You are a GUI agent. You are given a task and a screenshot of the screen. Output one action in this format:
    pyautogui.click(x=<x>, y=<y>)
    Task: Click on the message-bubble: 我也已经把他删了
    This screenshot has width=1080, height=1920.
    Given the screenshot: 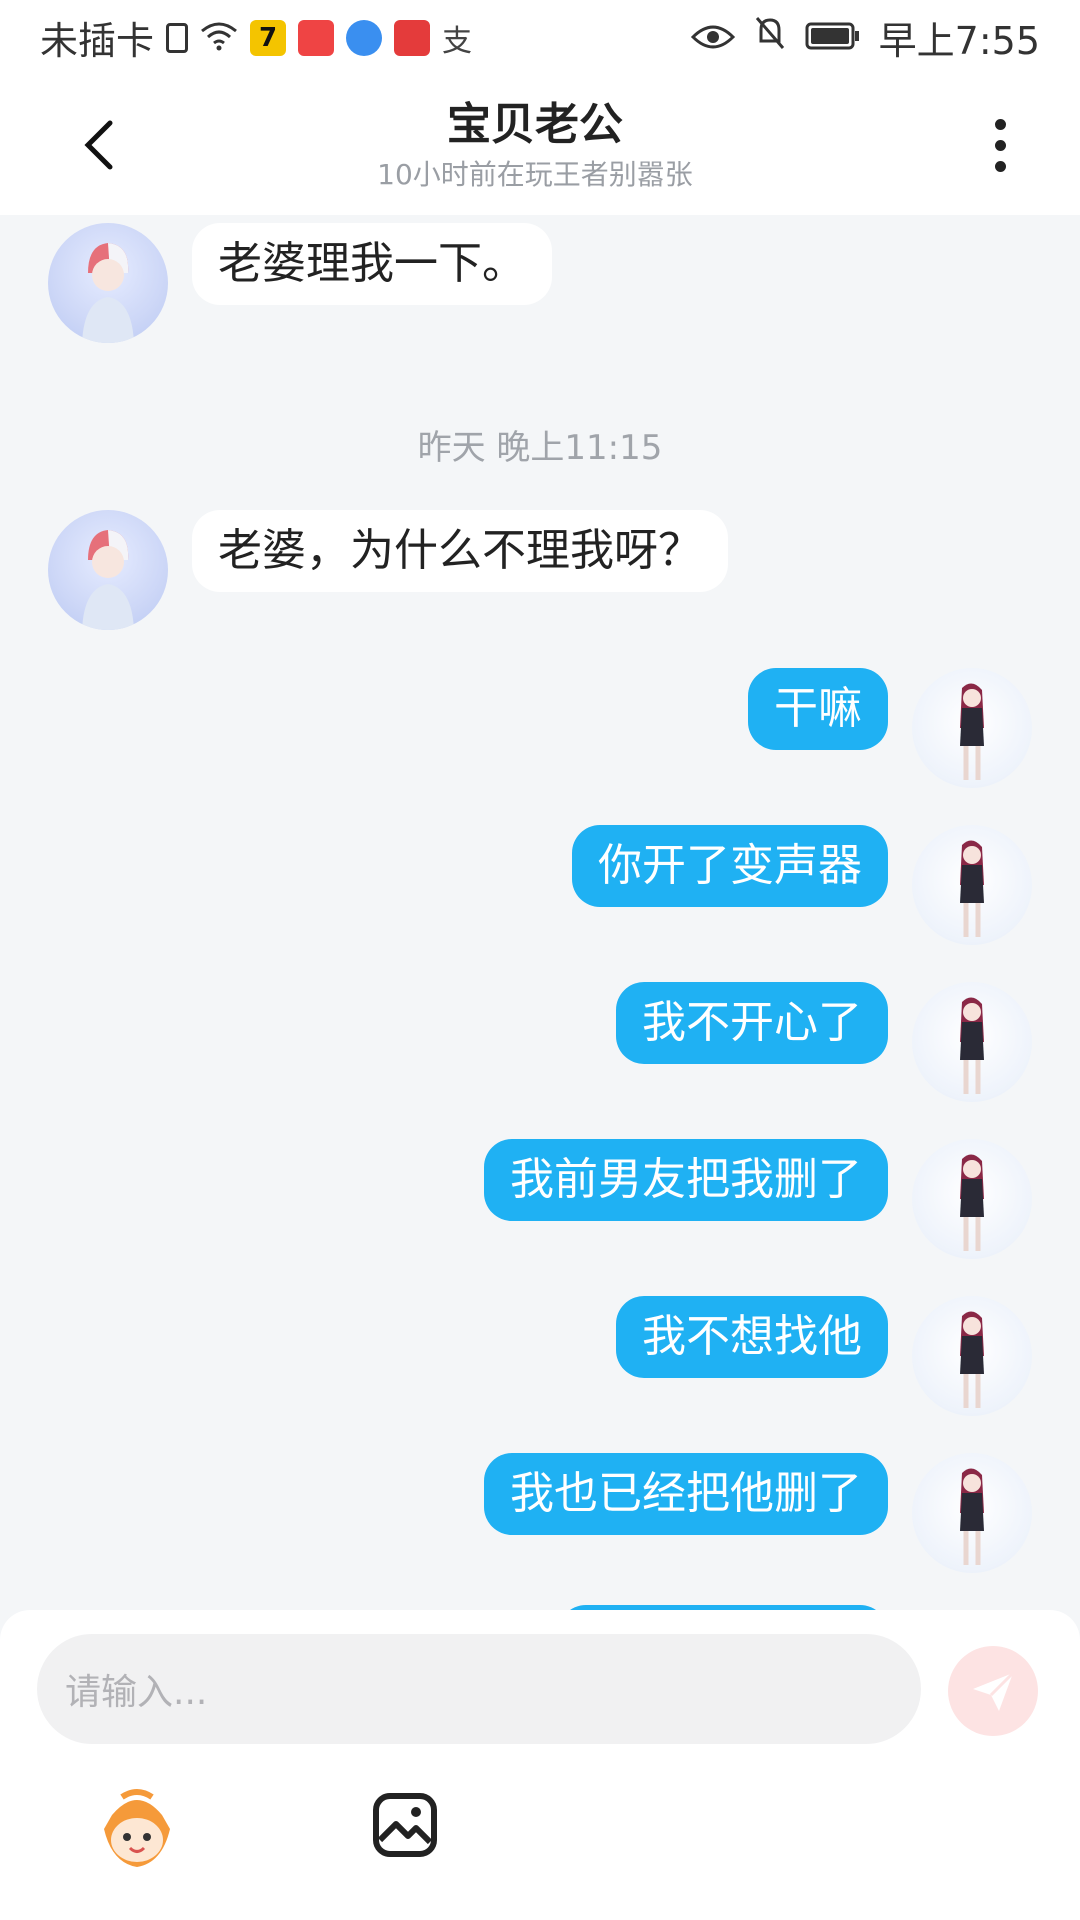 What is the action you would take?
    pyautogui.click(x=686, y=1494)
    